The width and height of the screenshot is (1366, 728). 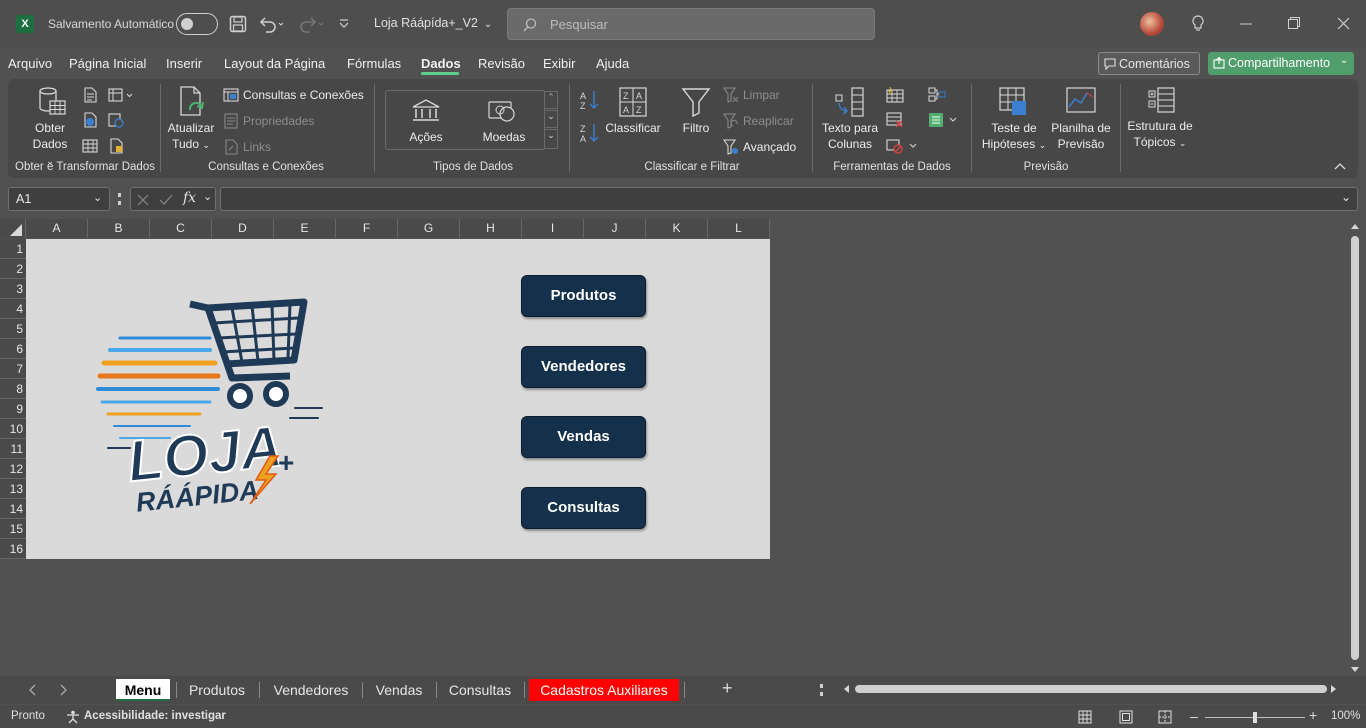 I want to click on column-header-g: G, so click(x=429, y=228).